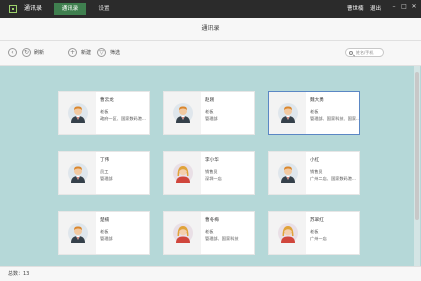 The height and width of the screenshot is (281, 421). Describe the element at coordinates (105, 160) in the screenshot. I see `contact-name: 丁伟` at that location.